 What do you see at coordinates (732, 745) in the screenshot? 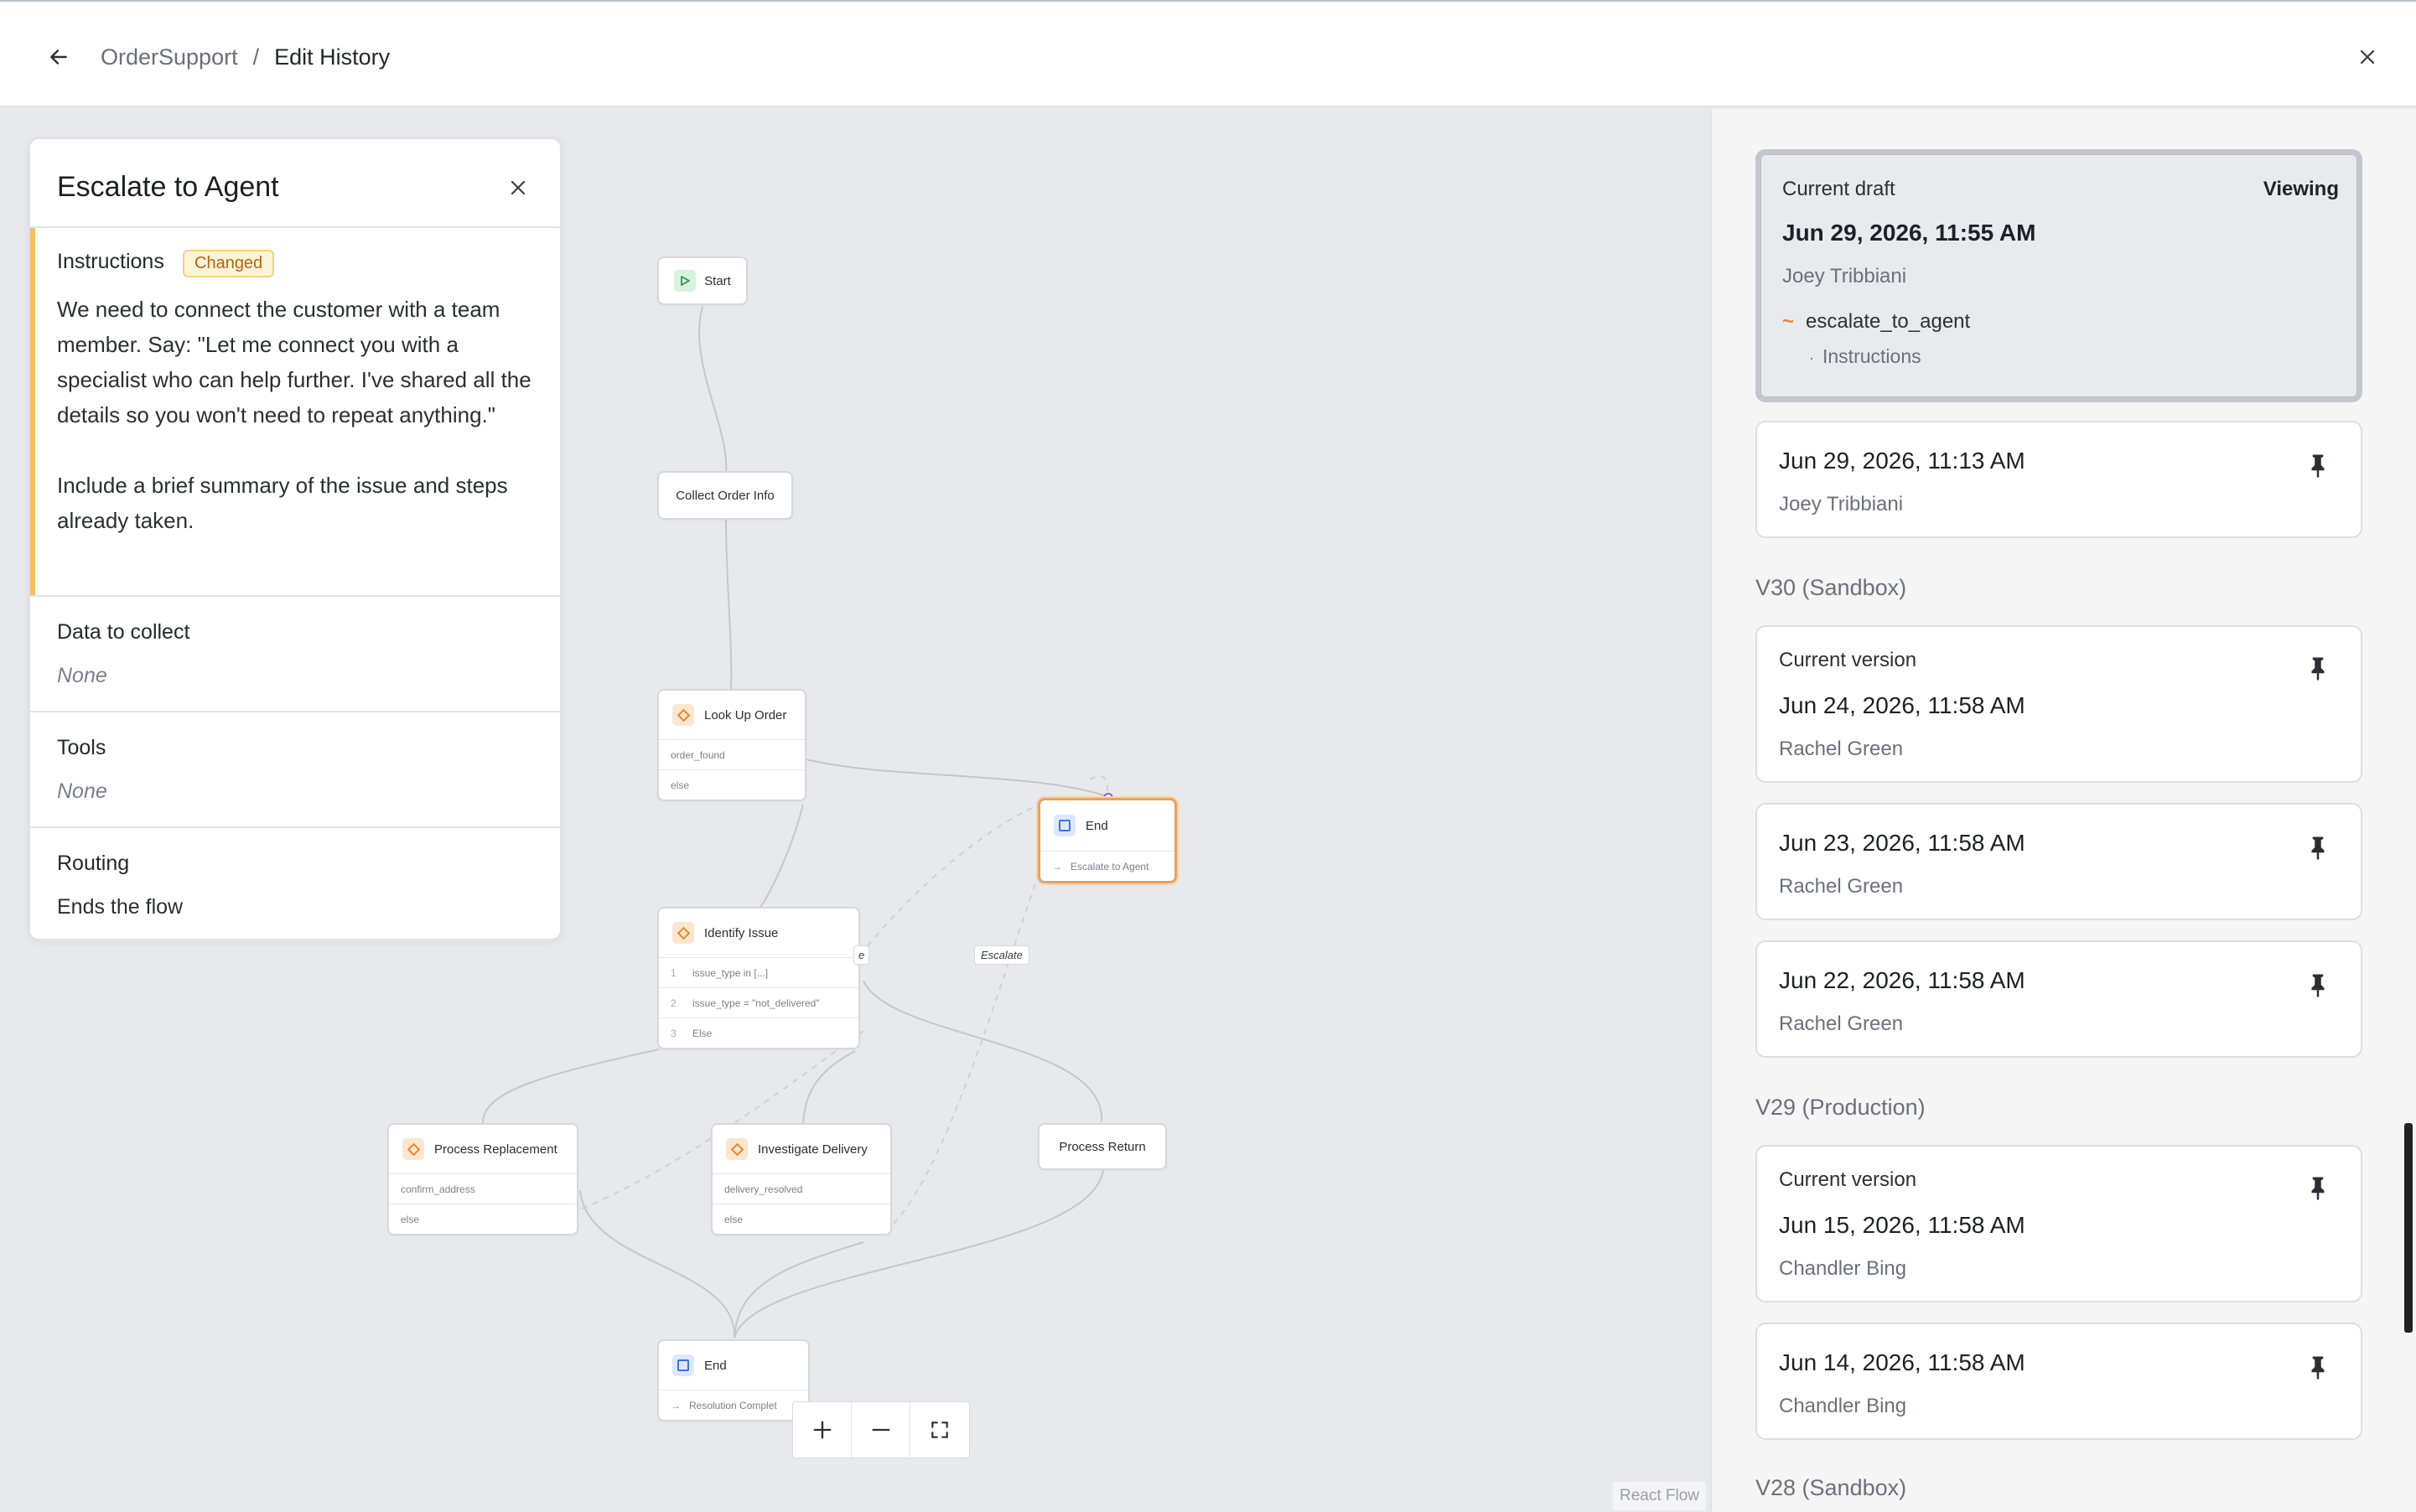
I see `node-look-up-order: Look Up Order order_found else` at bounding box center [732, 745].